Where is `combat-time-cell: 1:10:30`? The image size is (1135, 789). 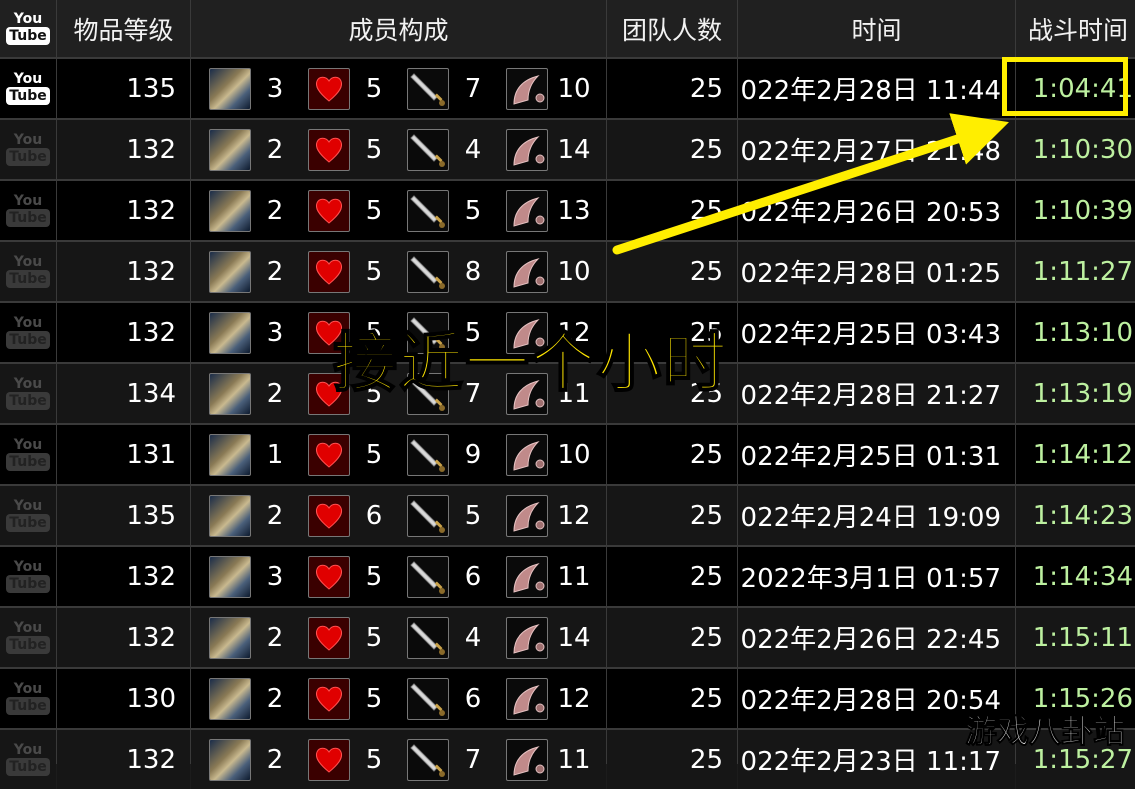 combat-time-cell: 1:10:30 is located at coordinates (1075, 149).